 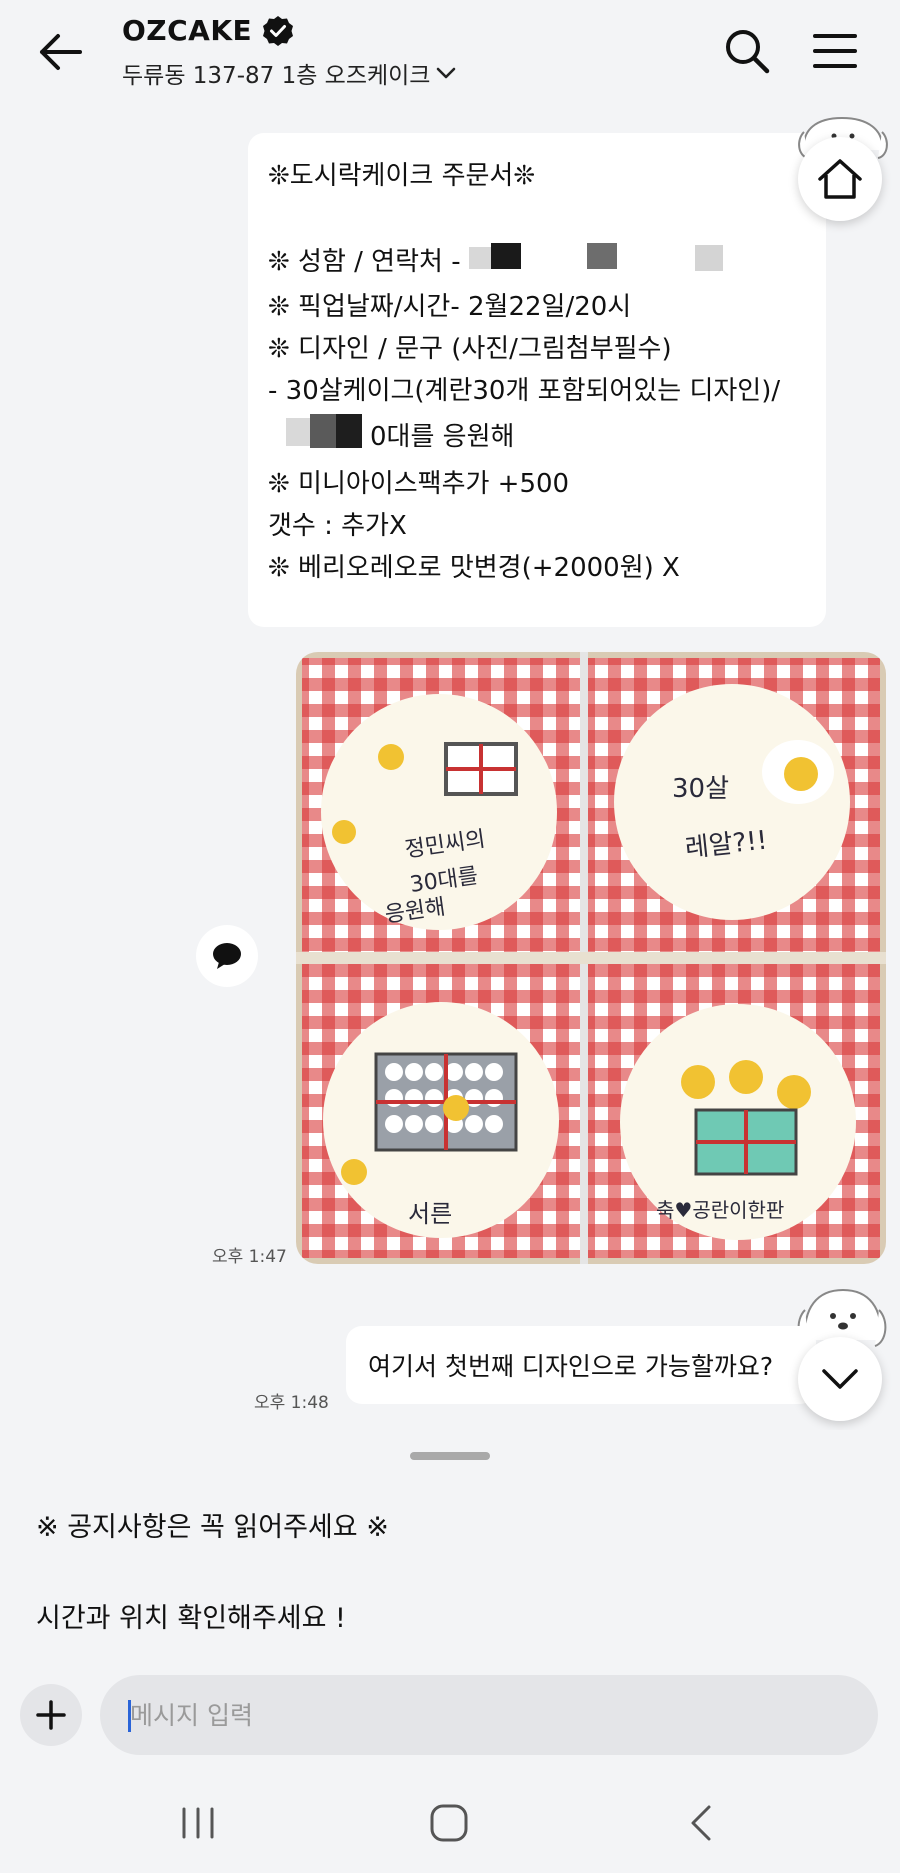 I want to click on shop-address-selector: 두류동 137-87 1층 오즈케이크, so click(x=289, y=73).